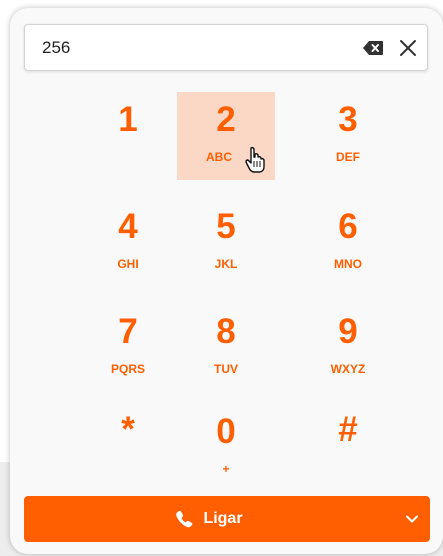 This screenshot has width=443, height=556. I want to click on key-digit: 3, so click(348, 119).